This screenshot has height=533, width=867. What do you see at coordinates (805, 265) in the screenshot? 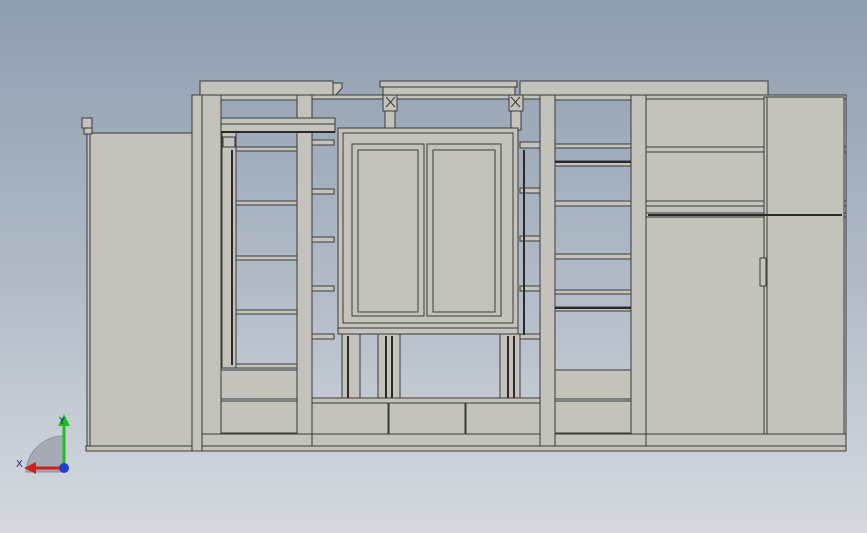
I see `wardrobe-door` at bounding box center [805, 265].